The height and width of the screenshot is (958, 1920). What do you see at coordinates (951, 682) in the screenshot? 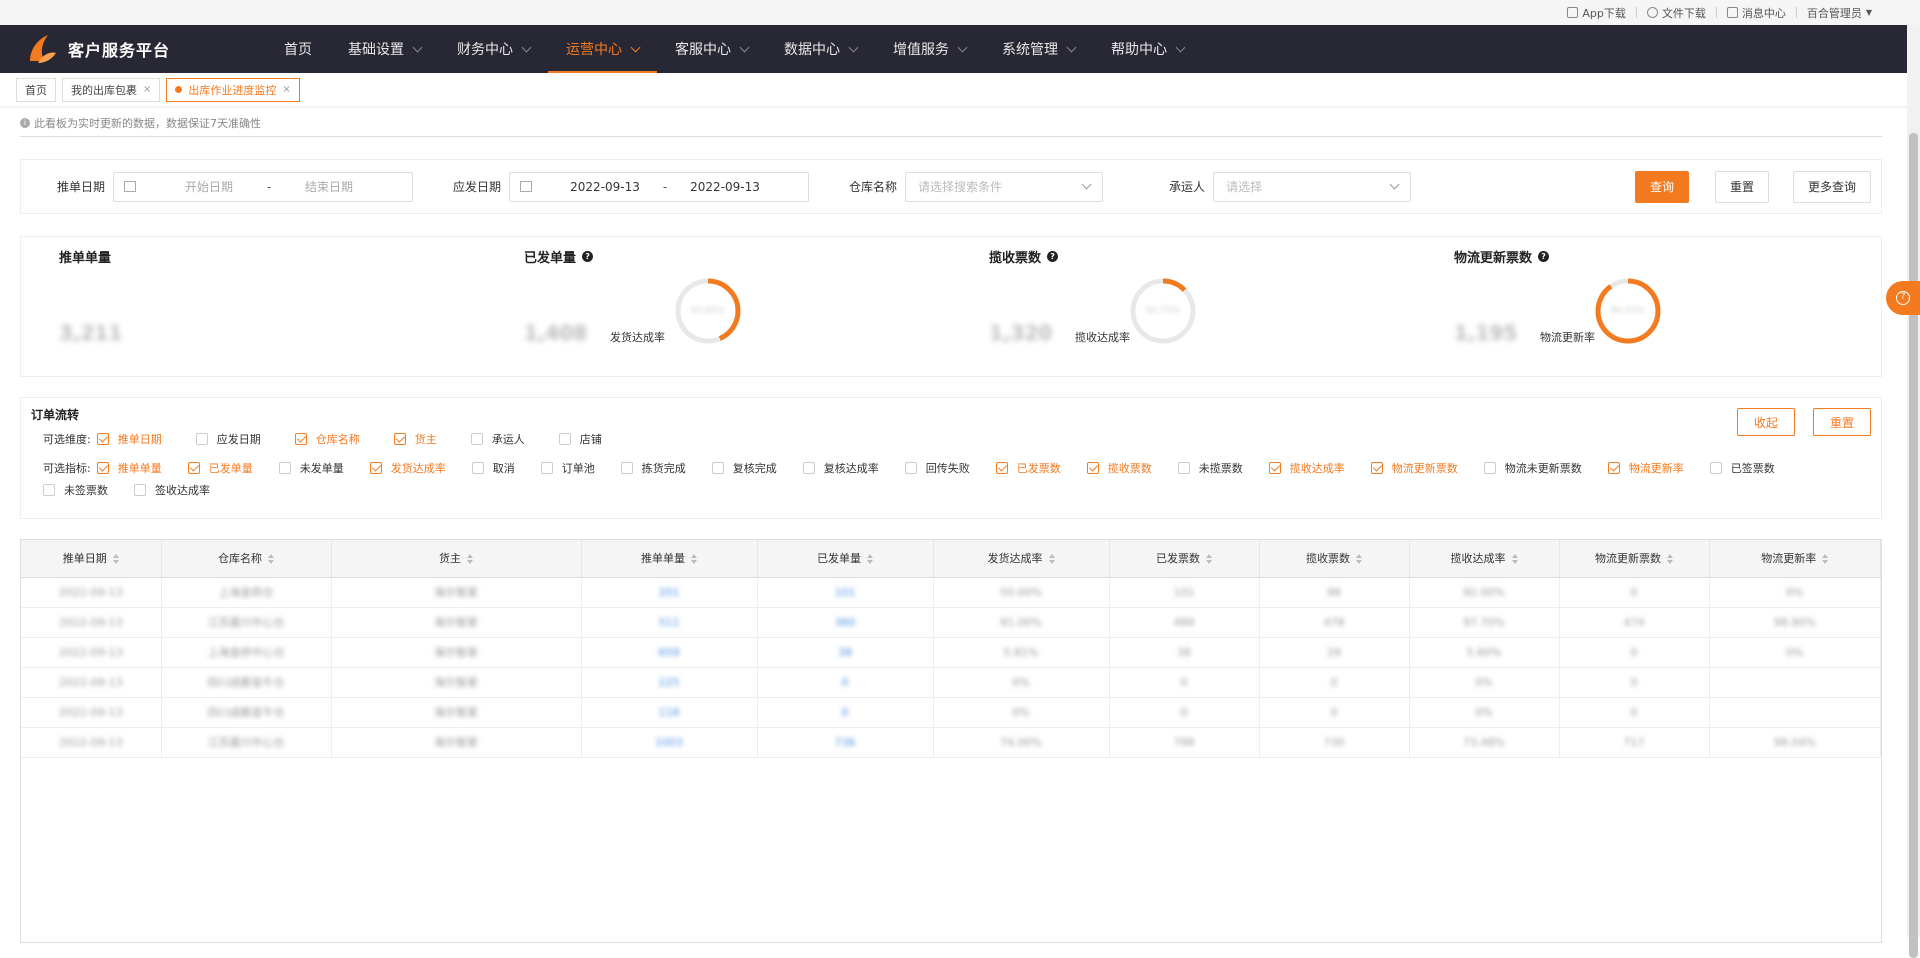
I see `table-row: 2022-09-13 四川成都金牛仓 海尔智家 225 0 0% 0 0 0% 0` at bounding box center [951, 682].